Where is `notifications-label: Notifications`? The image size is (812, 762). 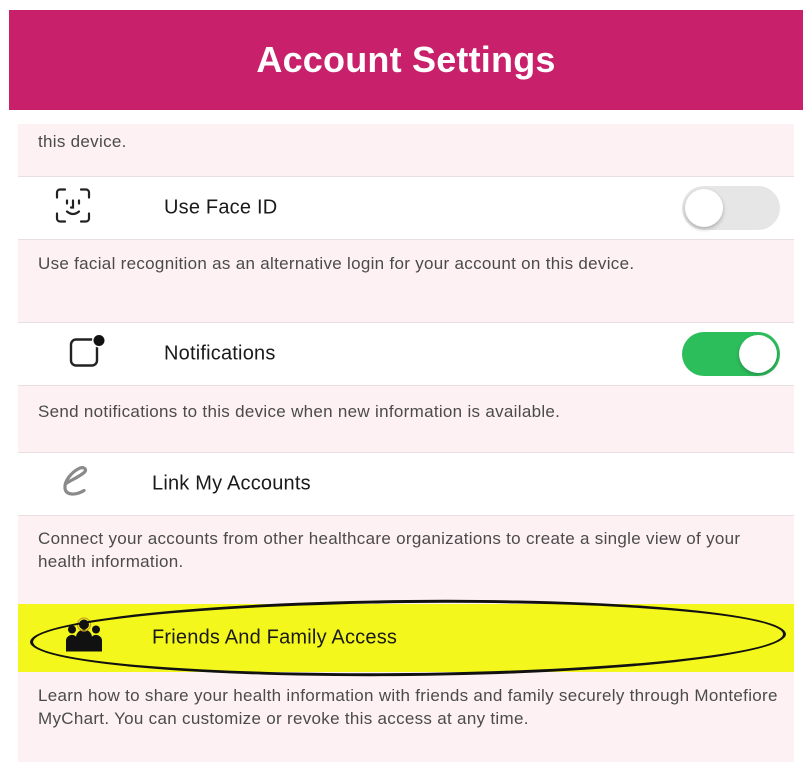
notifications-label: Notifications is located at coordinates (220, 353).